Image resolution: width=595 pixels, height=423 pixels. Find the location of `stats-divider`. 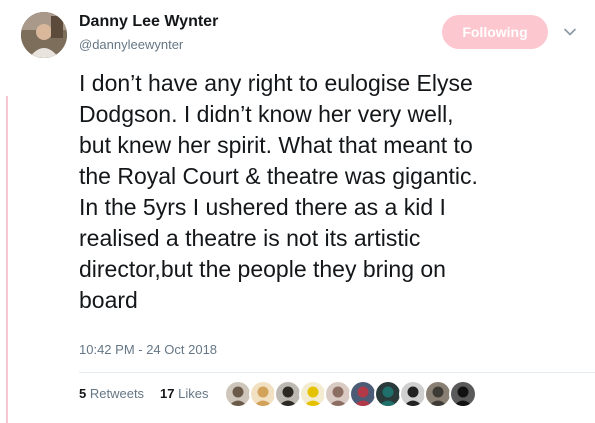

stats-divider is located at coordinates (337, 372).